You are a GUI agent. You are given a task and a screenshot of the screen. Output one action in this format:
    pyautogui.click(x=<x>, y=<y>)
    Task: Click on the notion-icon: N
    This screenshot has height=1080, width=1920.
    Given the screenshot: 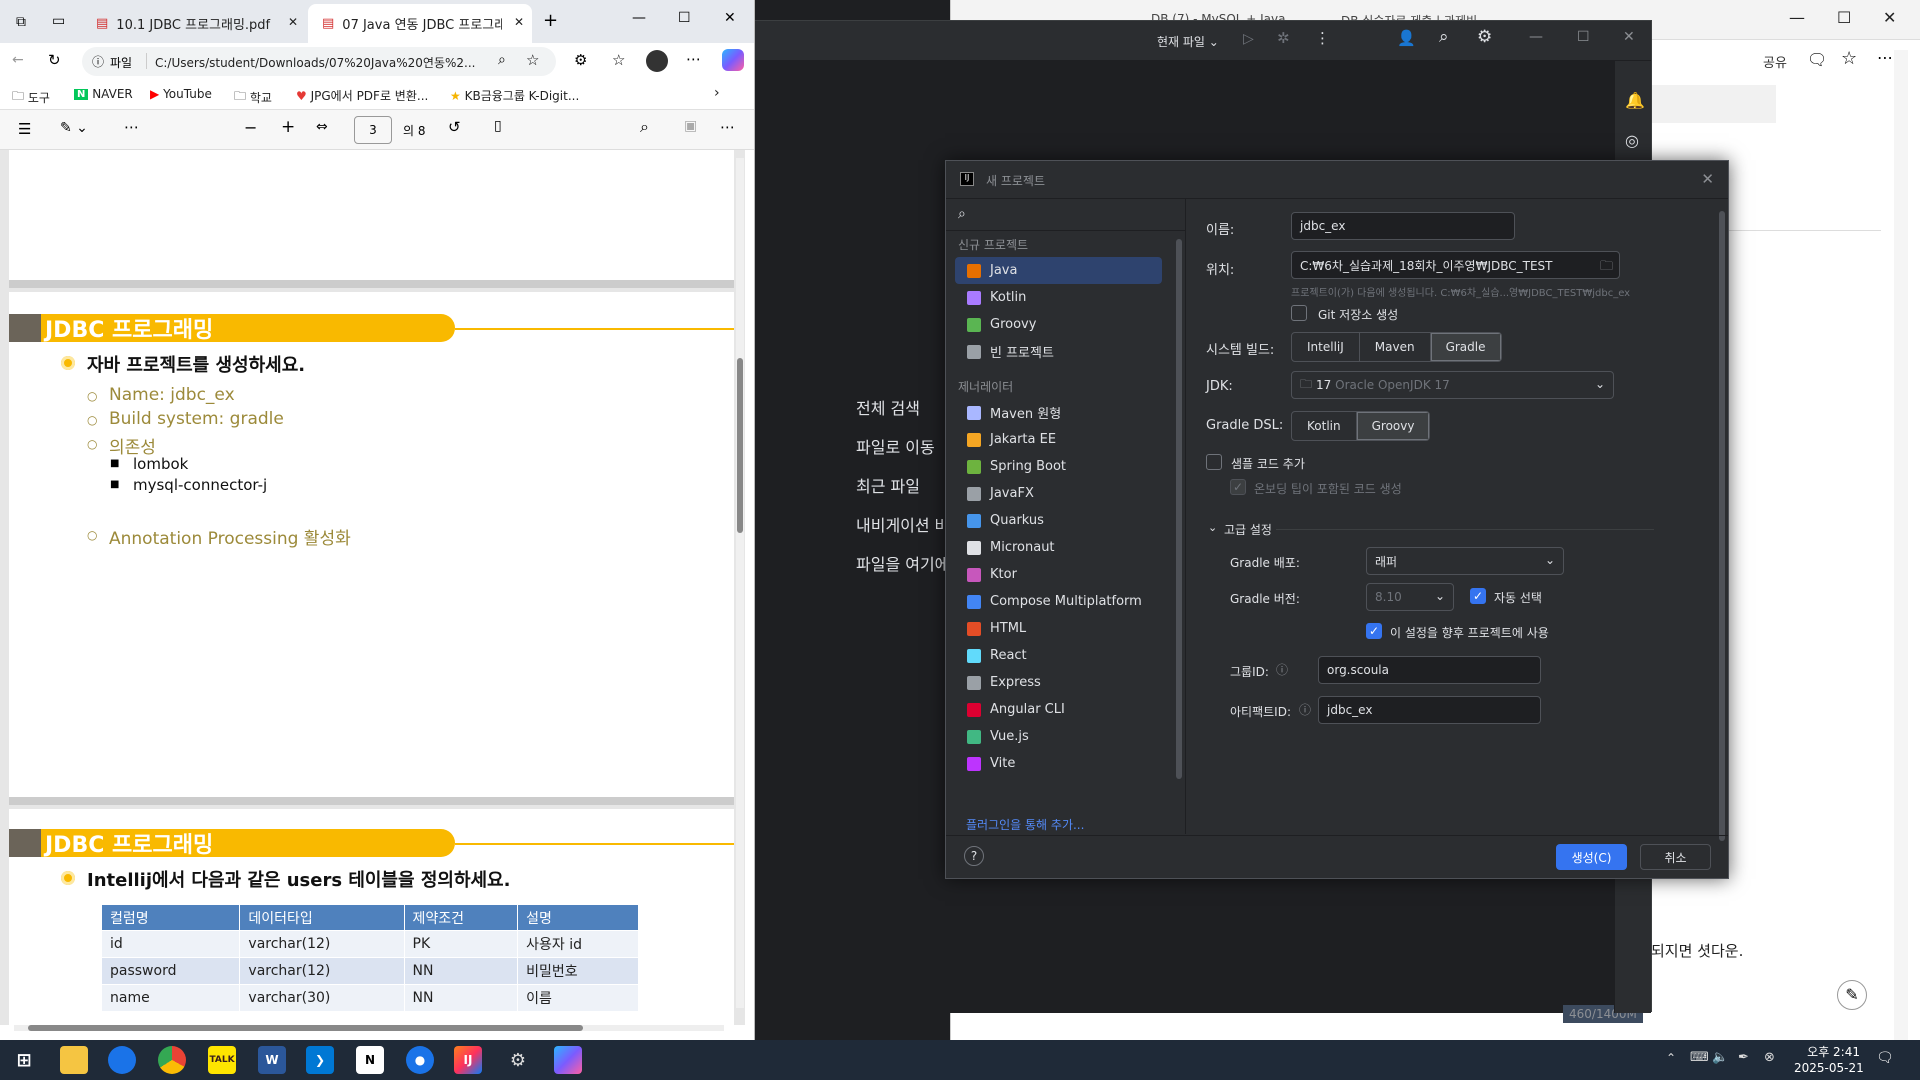 What is the action you would take?
    pyautogui.click(x=370, y=1060)
    